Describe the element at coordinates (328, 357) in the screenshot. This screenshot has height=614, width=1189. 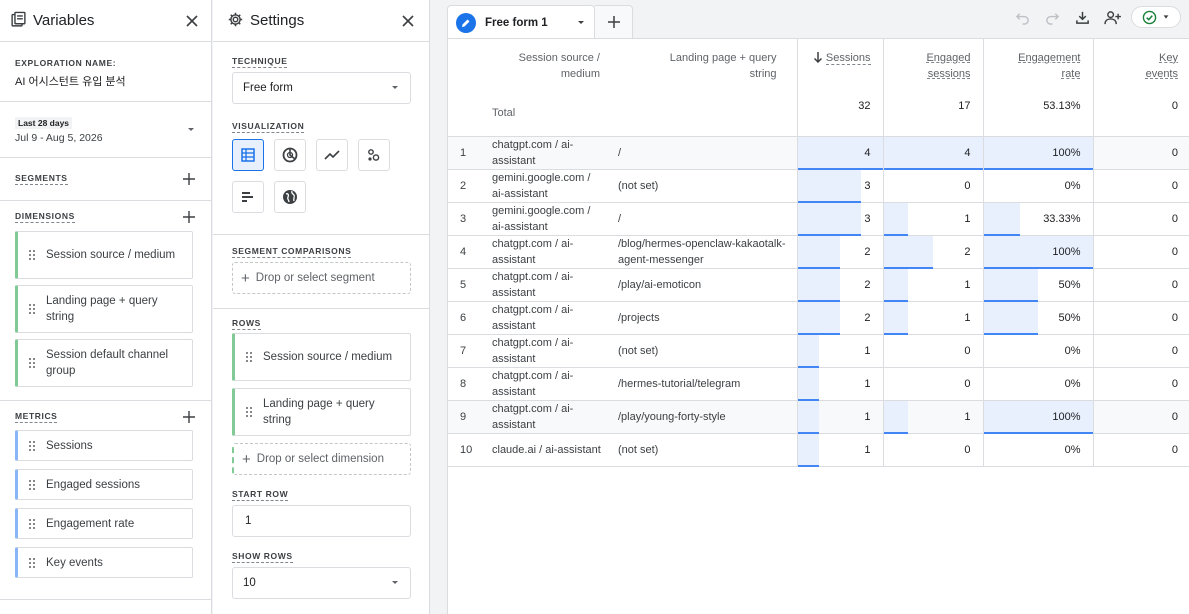
I see `row-label: Session source / medium` at that location.